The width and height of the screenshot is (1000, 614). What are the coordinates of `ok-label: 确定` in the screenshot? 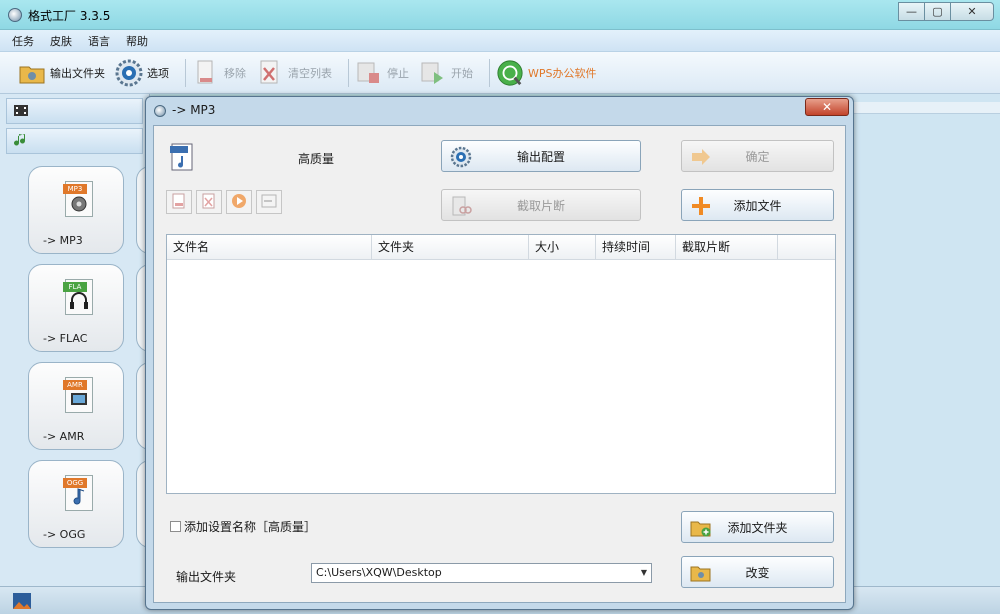 It's located at (757, 156).